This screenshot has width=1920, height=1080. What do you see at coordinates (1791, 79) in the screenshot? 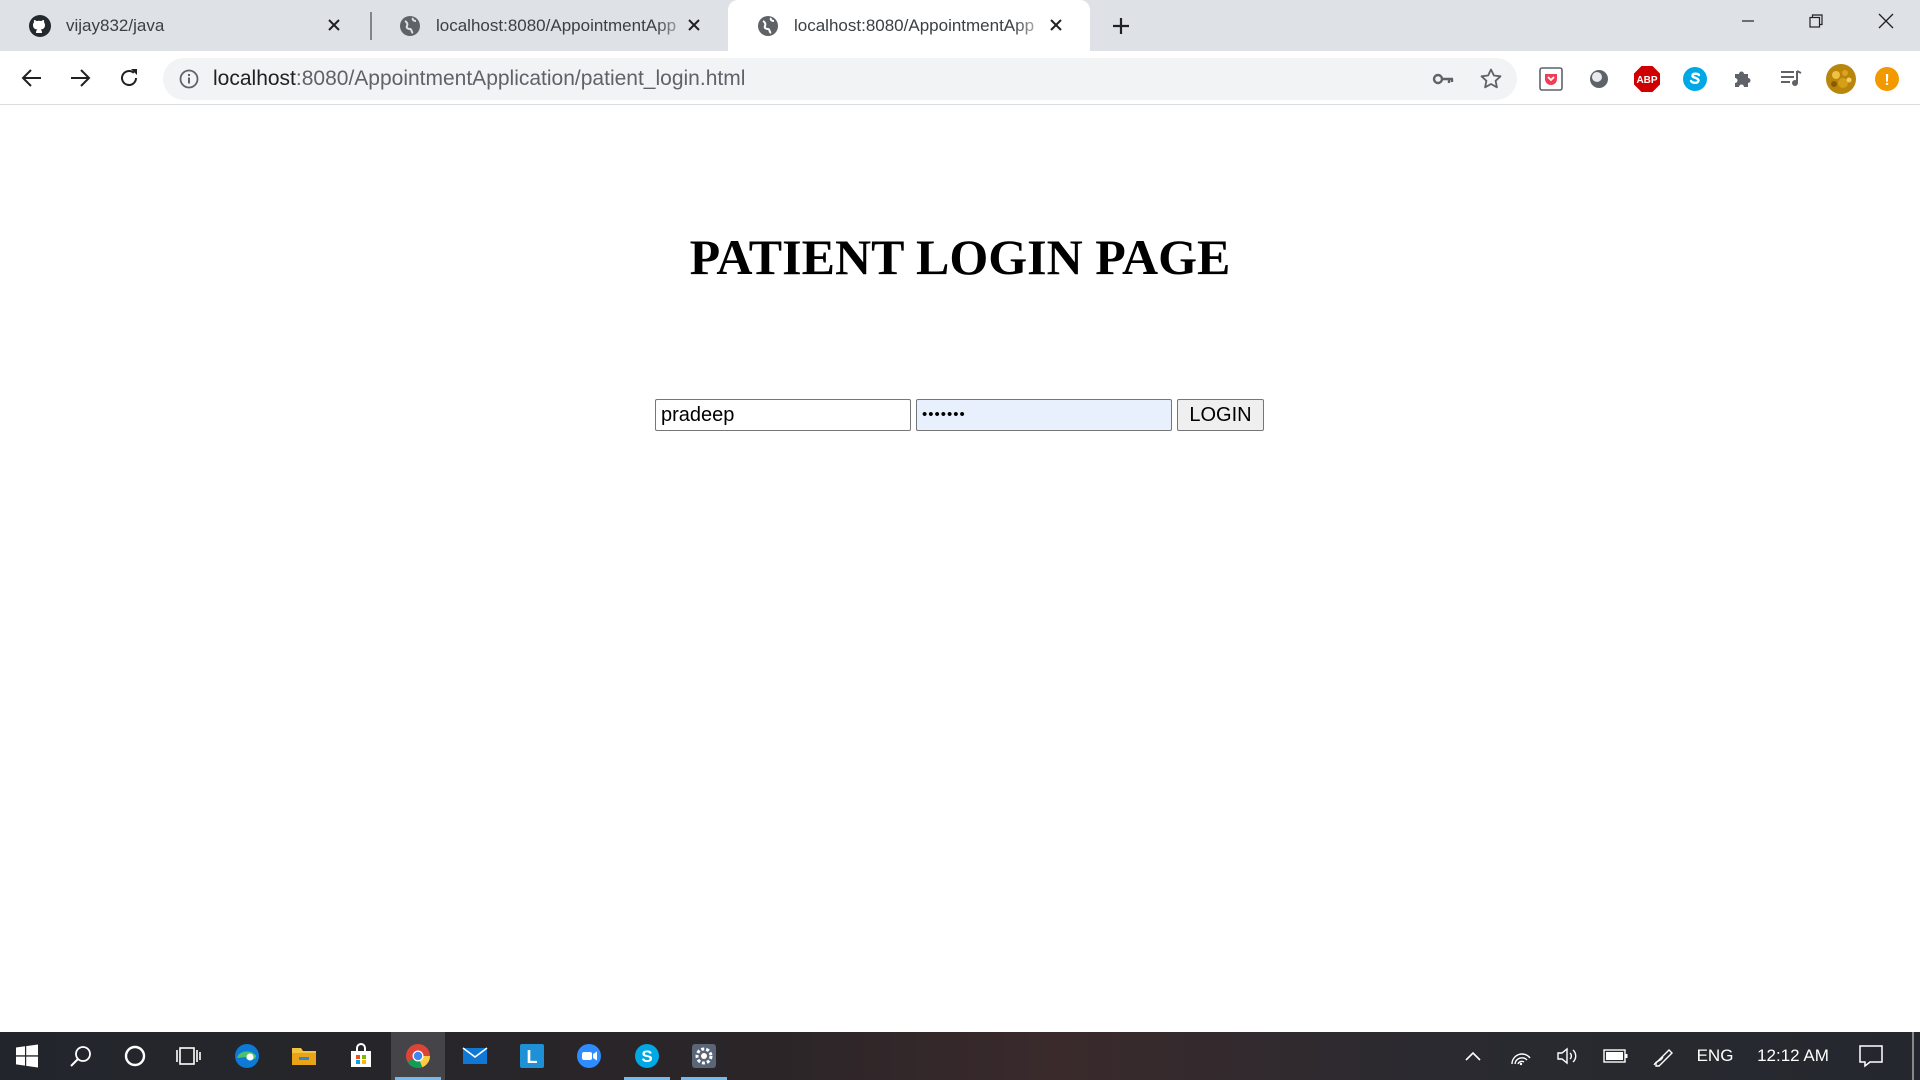
I see `media-control-icon` at bounding box center [1791, 79].